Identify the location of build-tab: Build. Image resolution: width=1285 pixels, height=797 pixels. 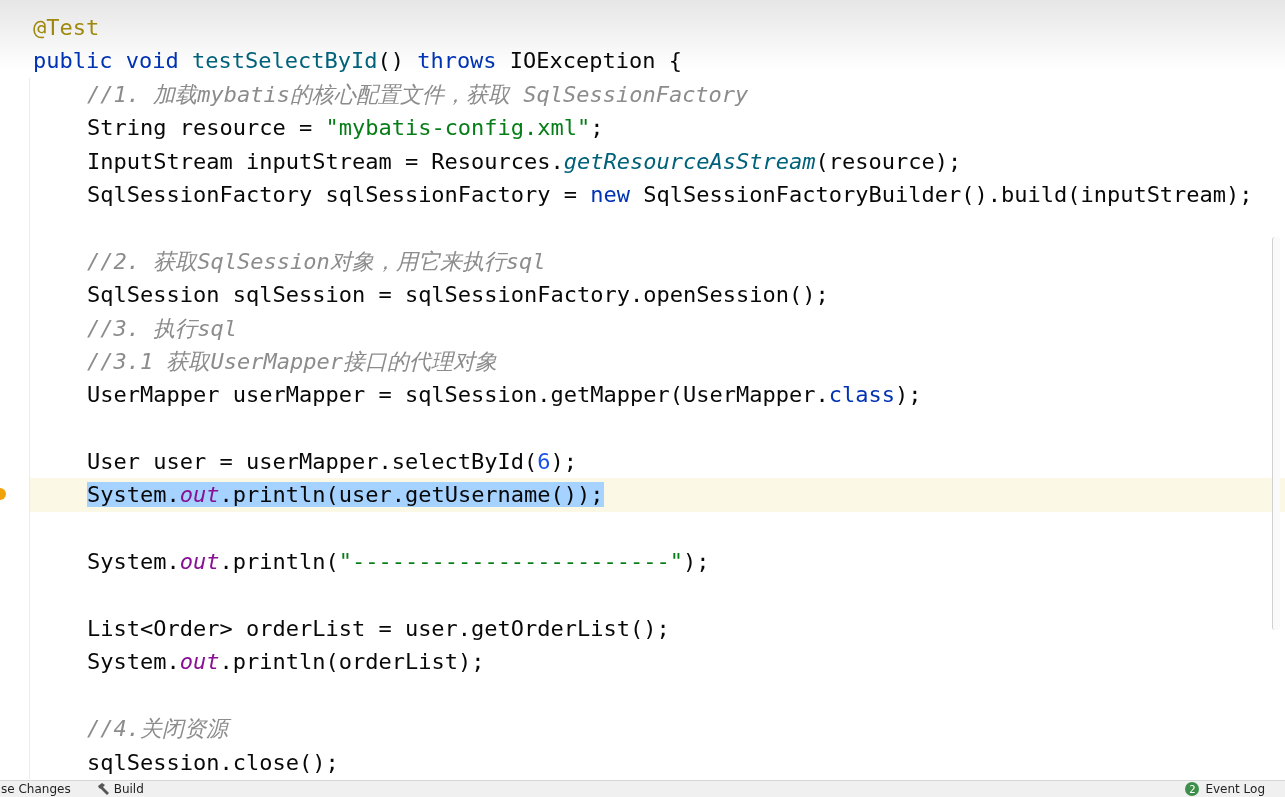
(120, 789).